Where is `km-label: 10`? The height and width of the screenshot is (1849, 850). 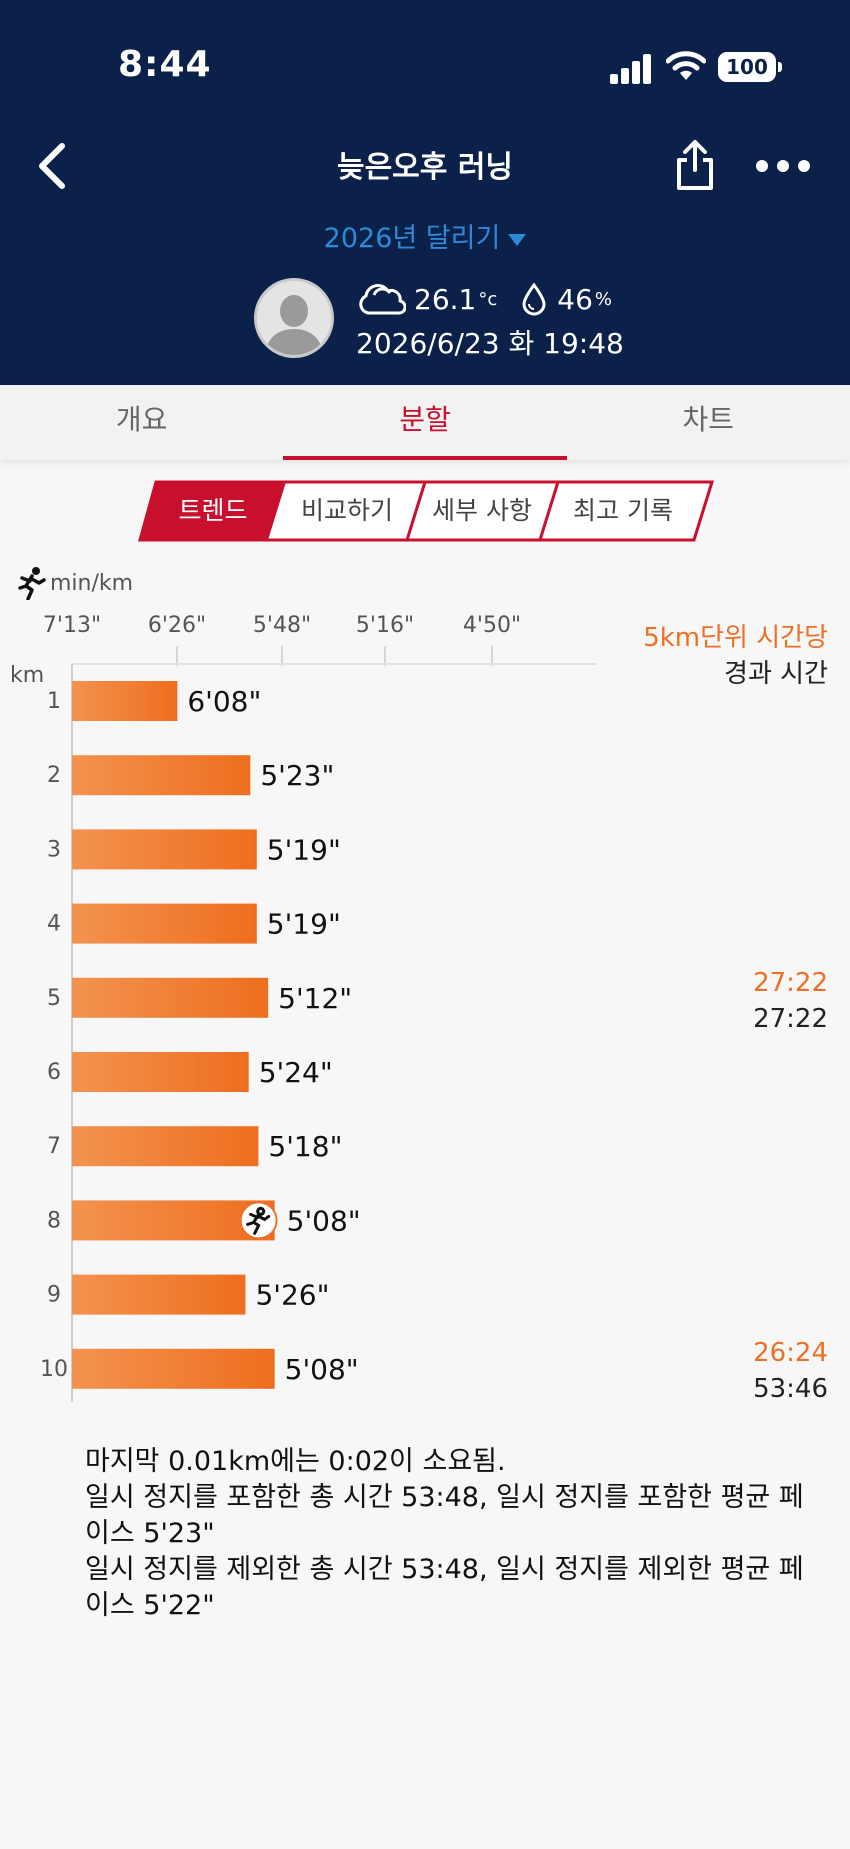 km-label: 10 is located at coordinates (54, 1369).